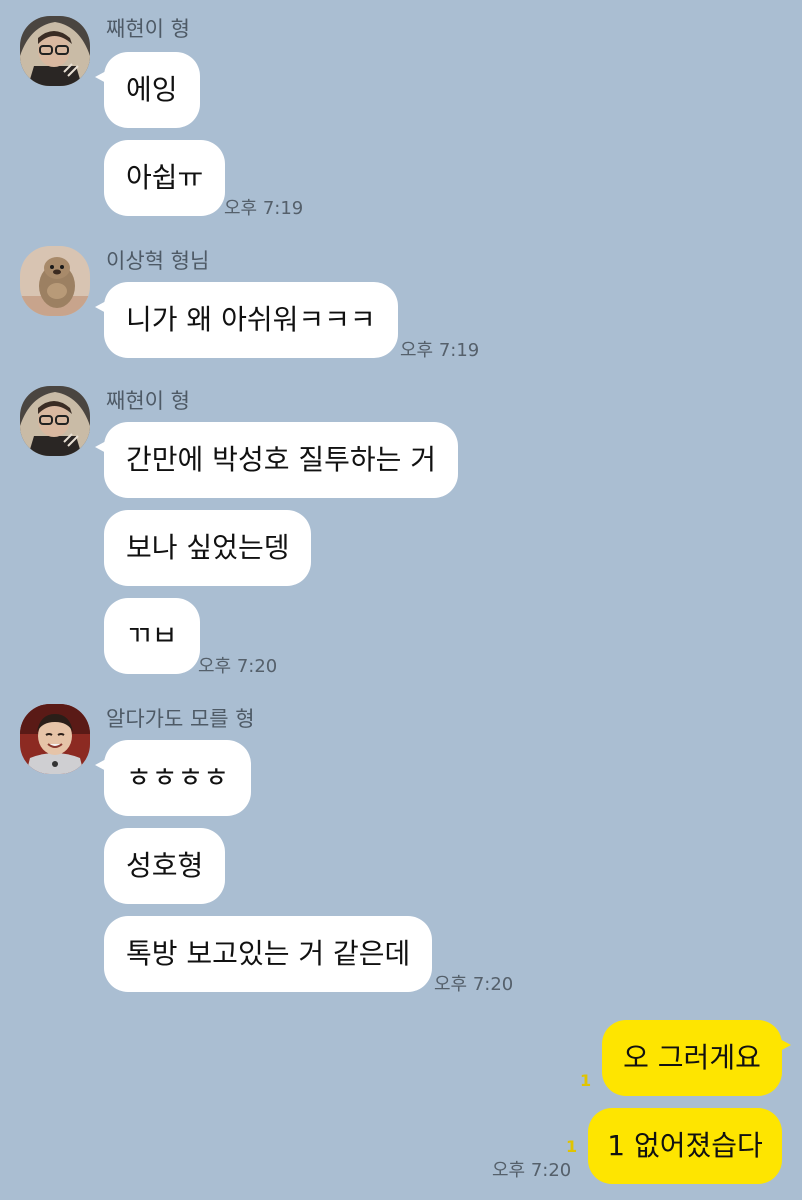 Image resolution: width=802 pixels, height=1200 pixels. I want to click on message-bubble: 간만에 박성호 질투하는 거, so click(276, 460).